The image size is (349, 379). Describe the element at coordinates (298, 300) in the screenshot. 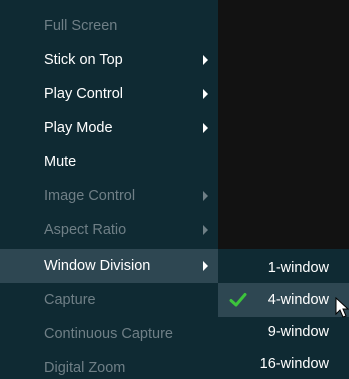

I see `submenu-item-label: 4-window` at that location.